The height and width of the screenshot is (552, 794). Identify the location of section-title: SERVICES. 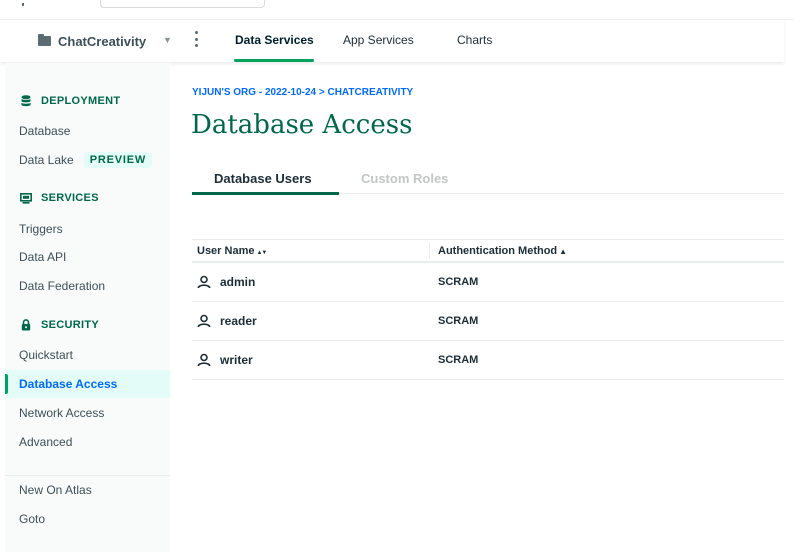
(70, 198).